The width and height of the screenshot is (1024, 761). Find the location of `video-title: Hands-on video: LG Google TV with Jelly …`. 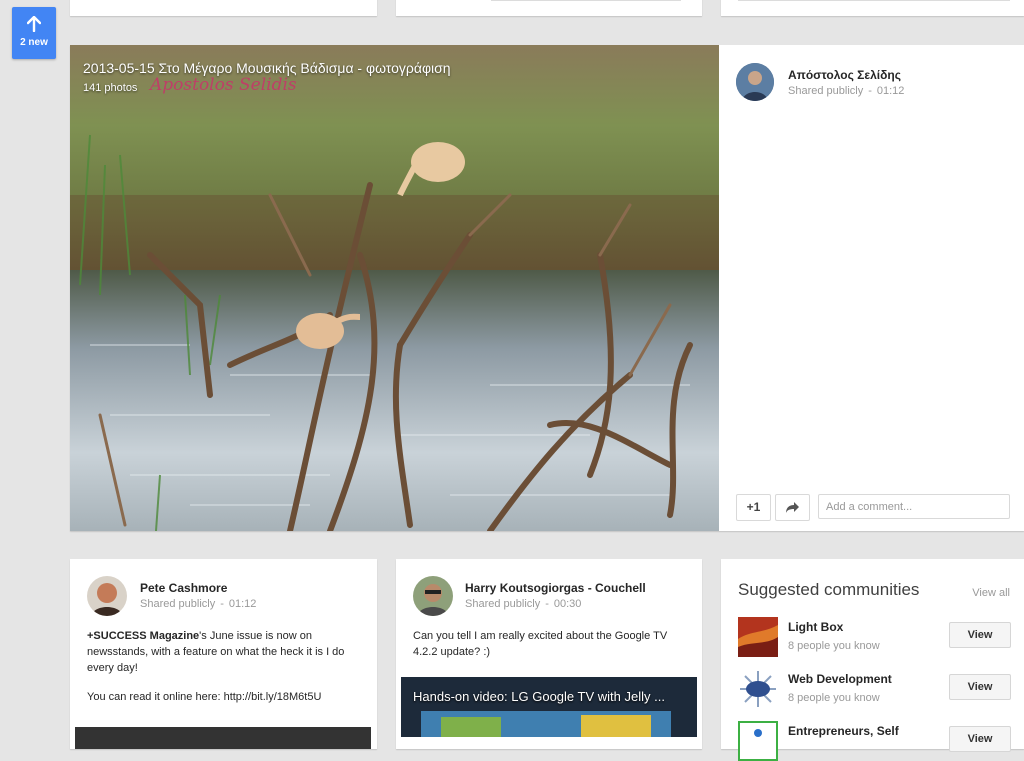

video-title: Hands-on video: LG Google TV with Jelly … is located at coordinates (539, 696).